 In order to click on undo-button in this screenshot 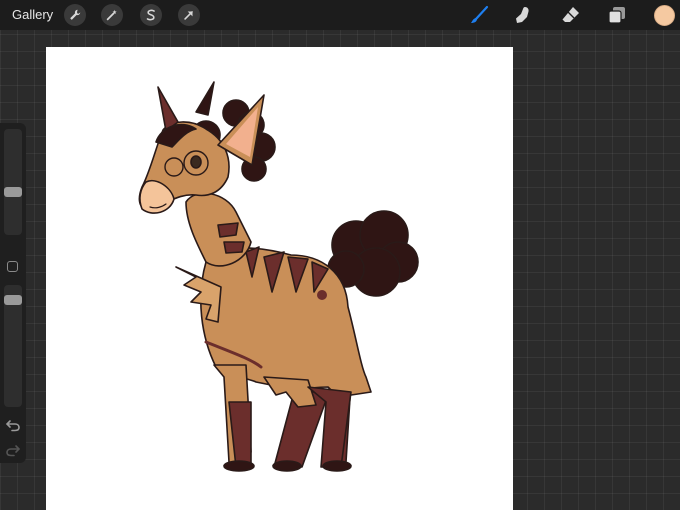, I will do `click(13, 425)`.